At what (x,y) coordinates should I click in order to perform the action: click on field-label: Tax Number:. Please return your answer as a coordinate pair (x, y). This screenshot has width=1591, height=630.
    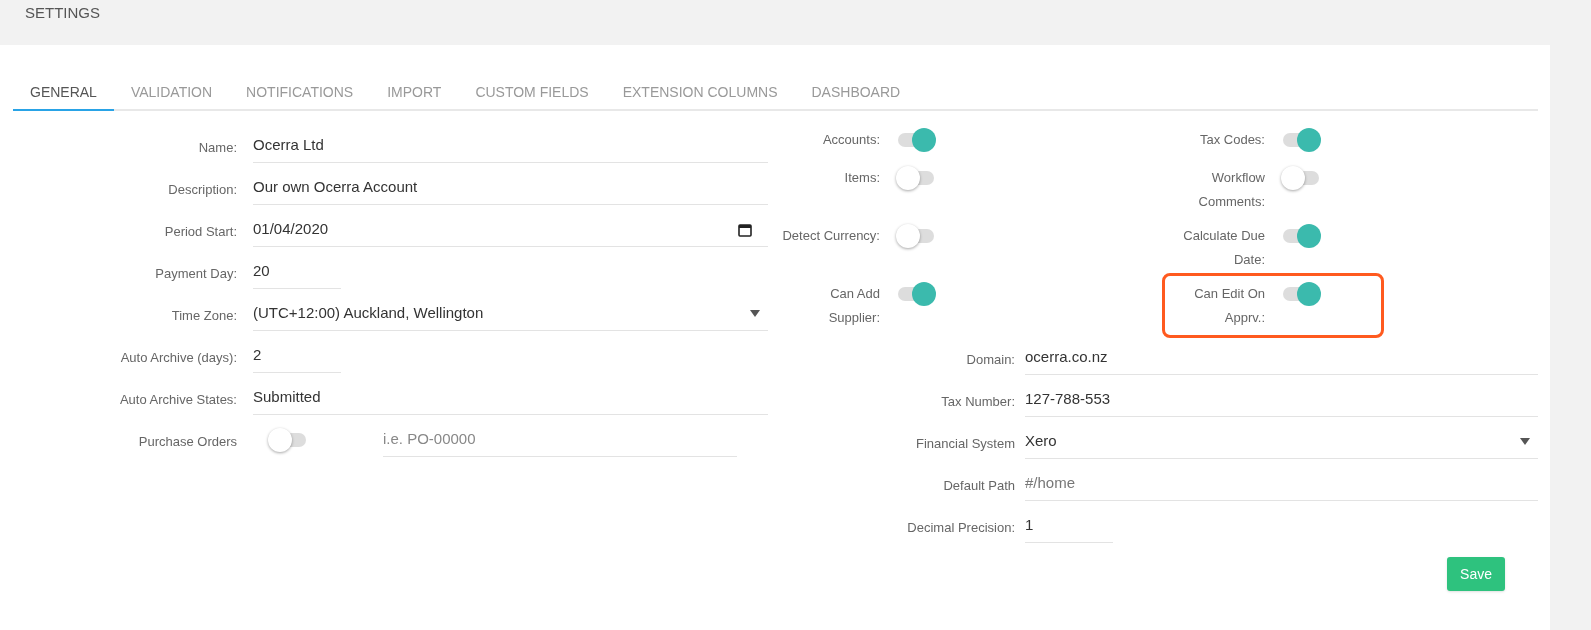
    Looking at the image, I should click on (978, 401).